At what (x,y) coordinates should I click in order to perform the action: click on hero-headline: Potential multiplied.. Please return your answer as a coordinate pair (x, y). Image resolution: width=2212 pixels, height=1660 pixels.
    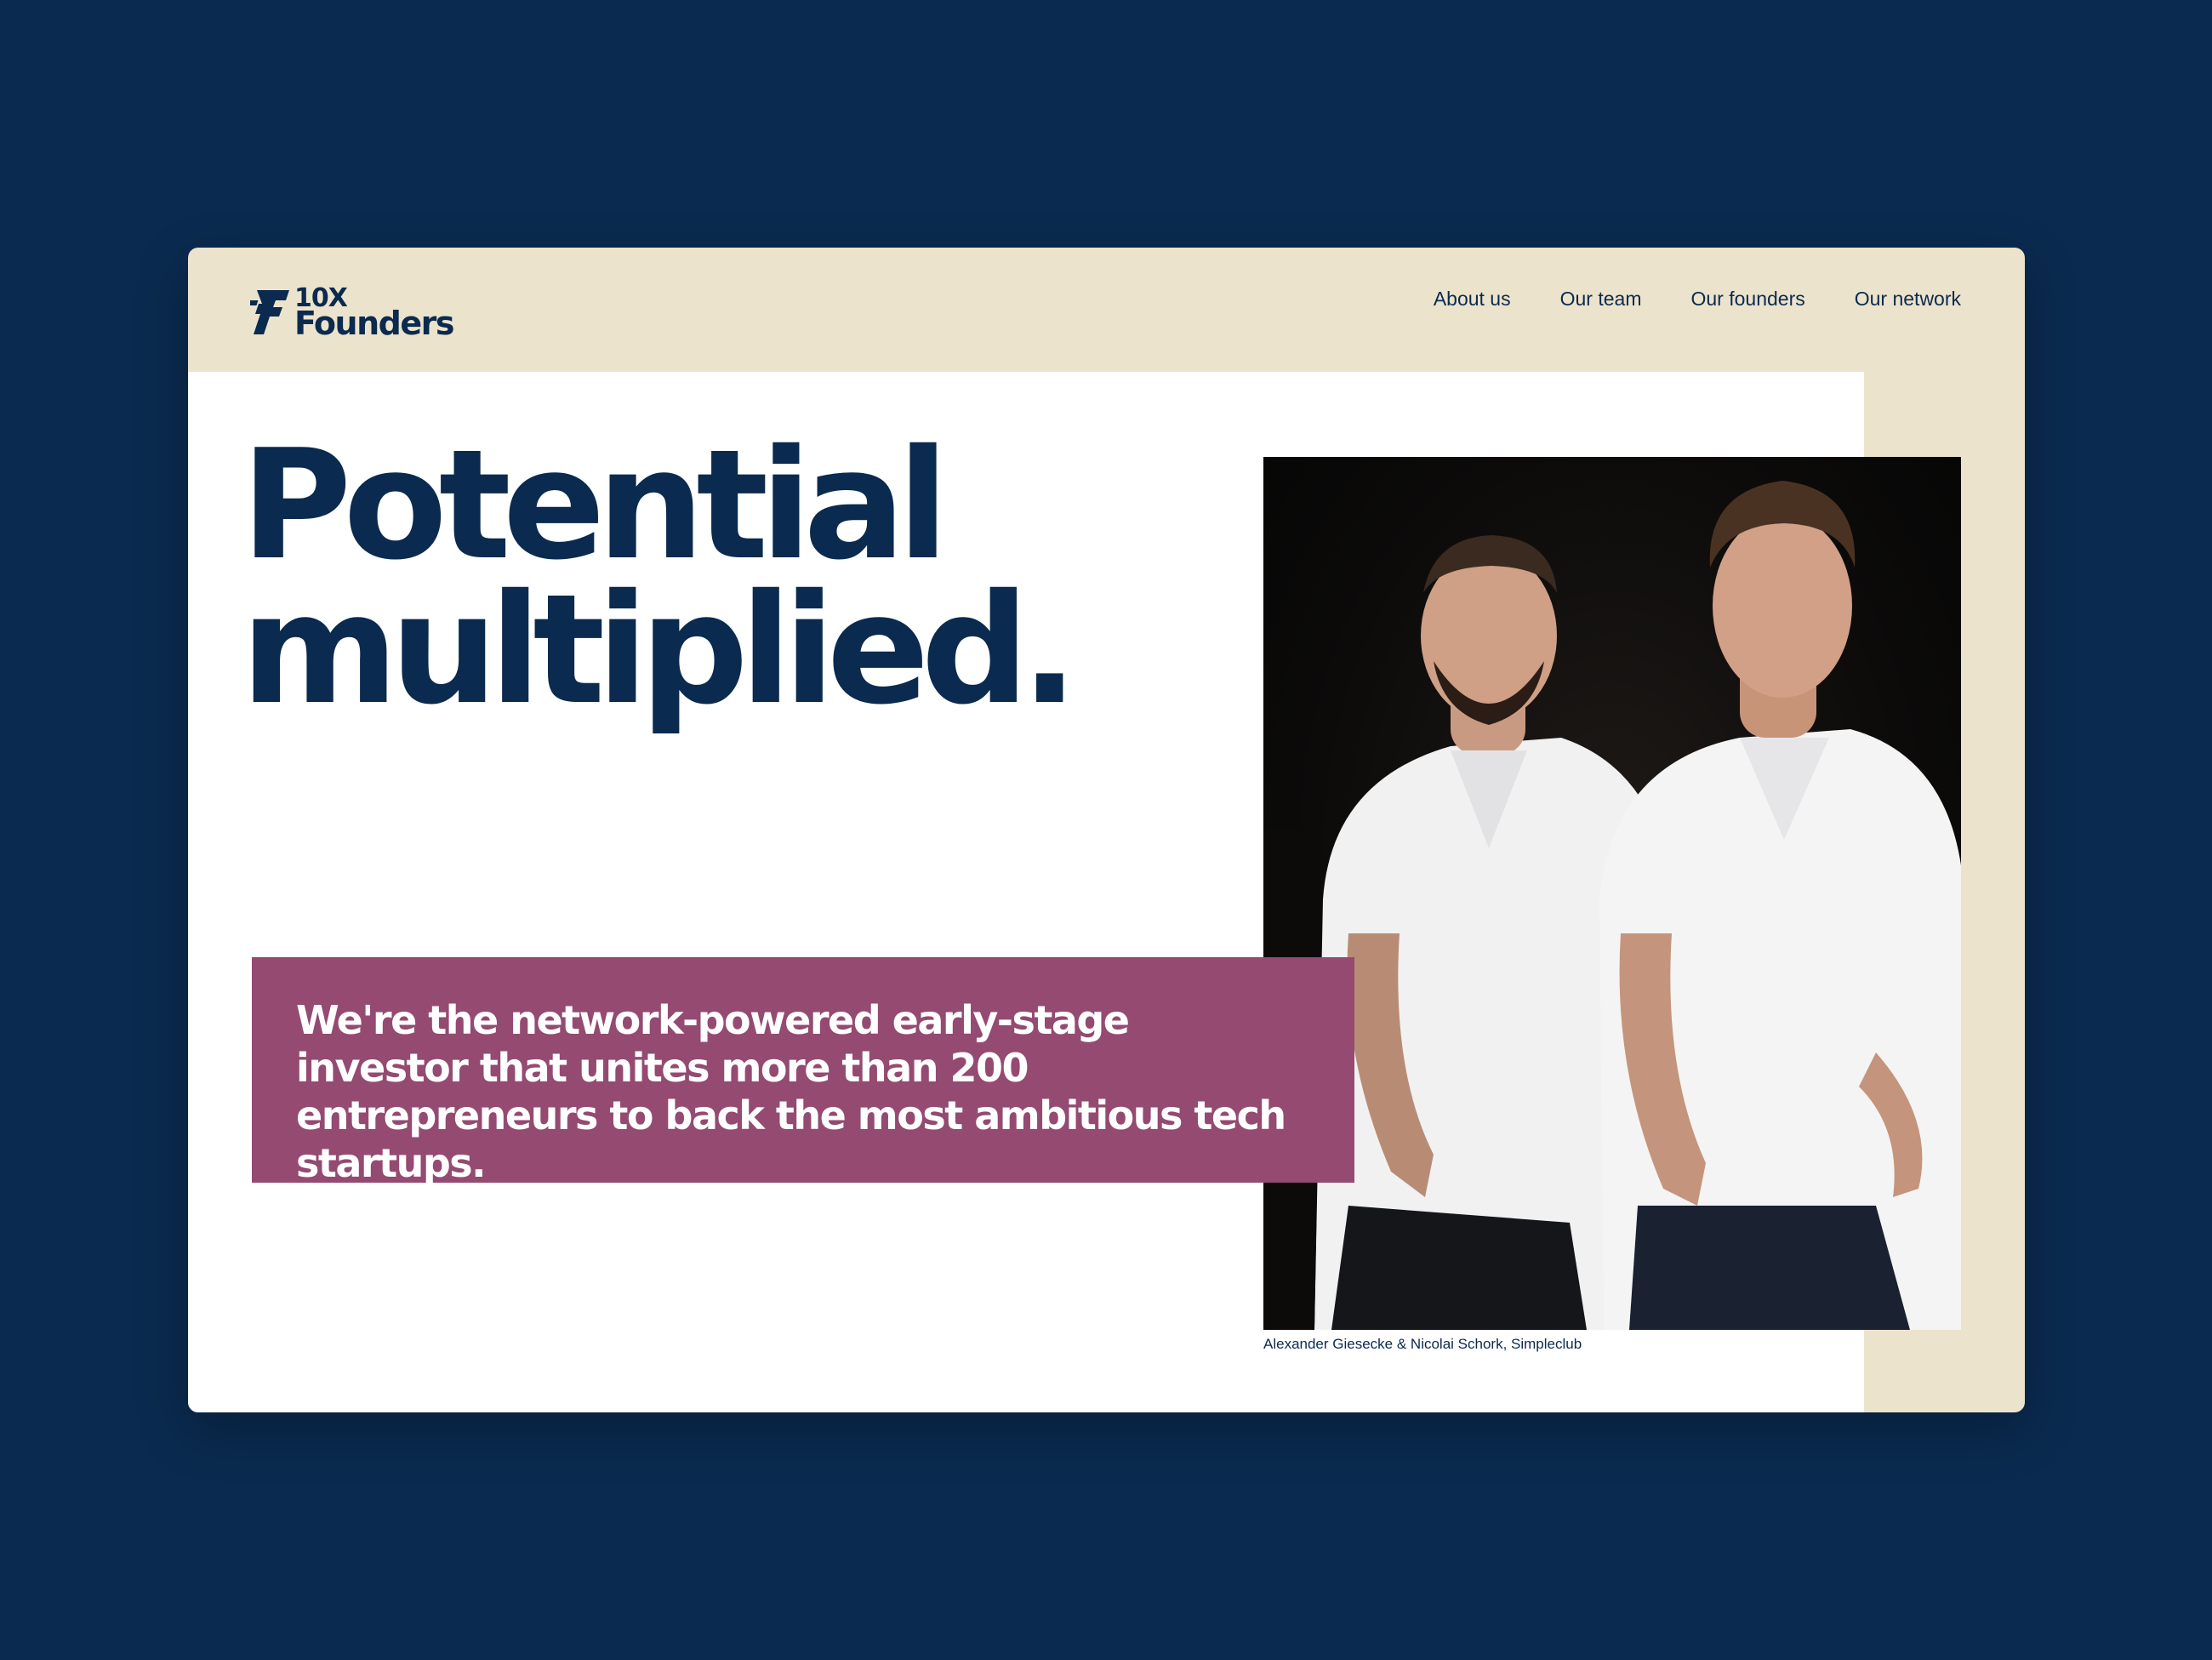
    Looking at the image, I should click on (660, 577).